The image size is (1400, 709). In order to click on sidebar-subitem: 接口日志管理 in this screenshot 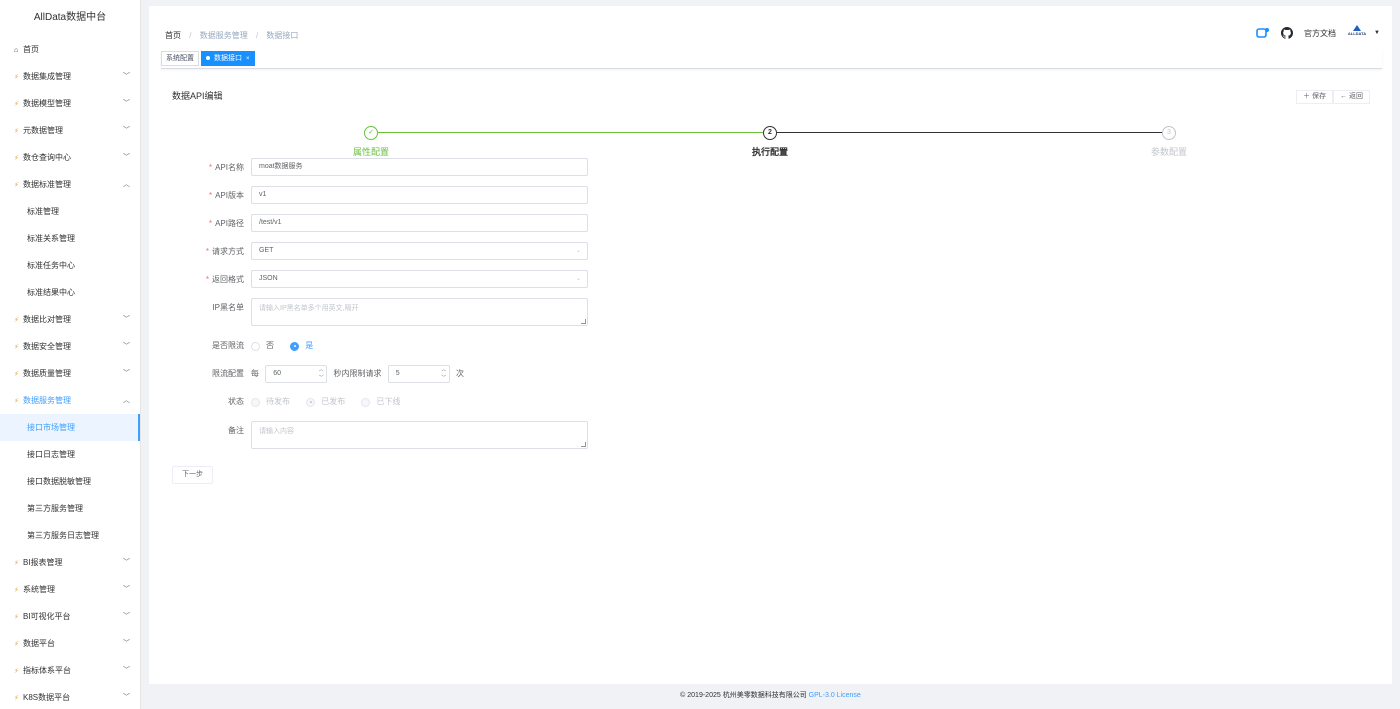, I will do `click(70, 454)`.